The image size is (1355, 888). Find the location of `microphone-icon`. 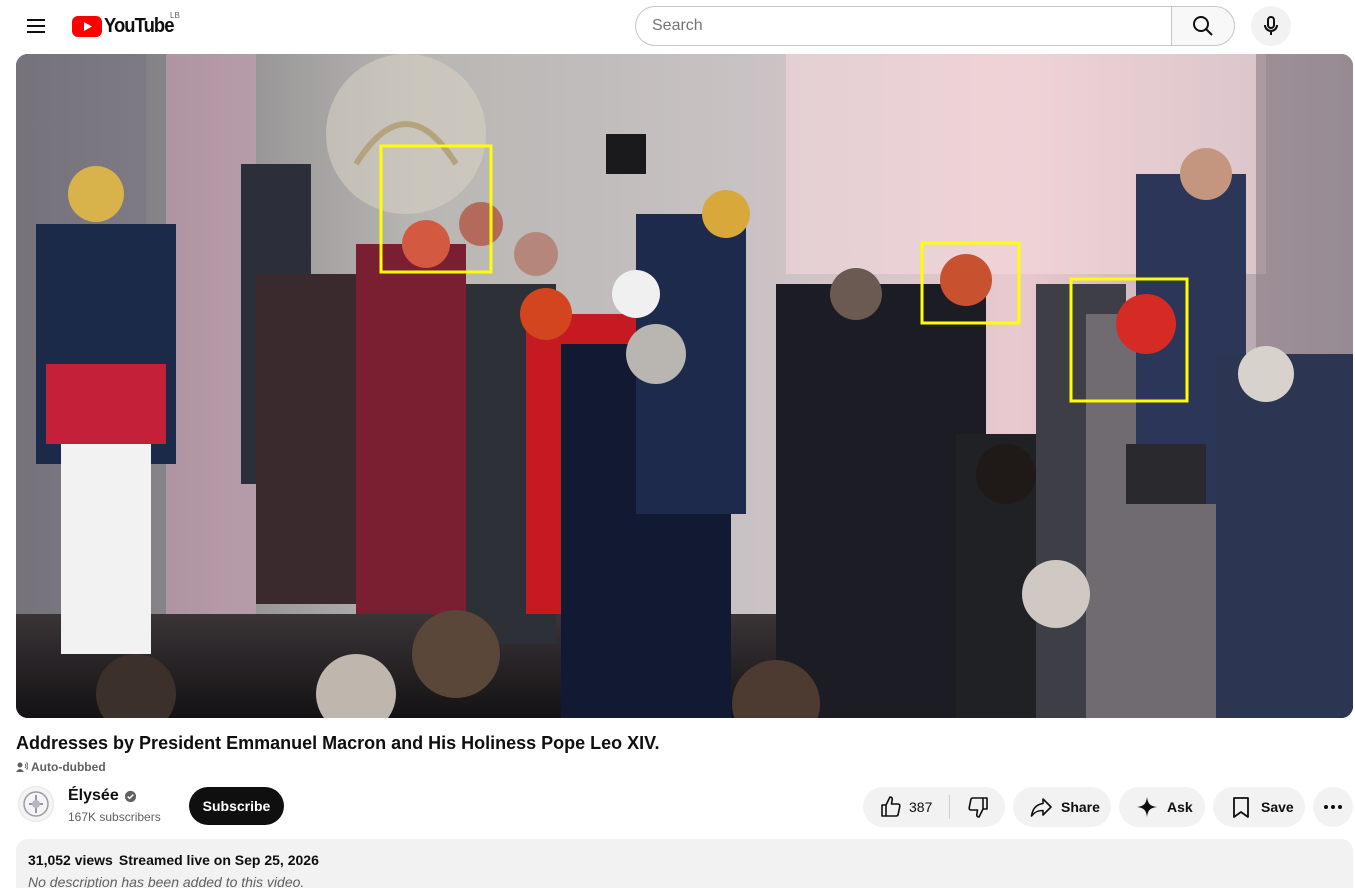

microphone-icon is located at coordinates (1271, 25).